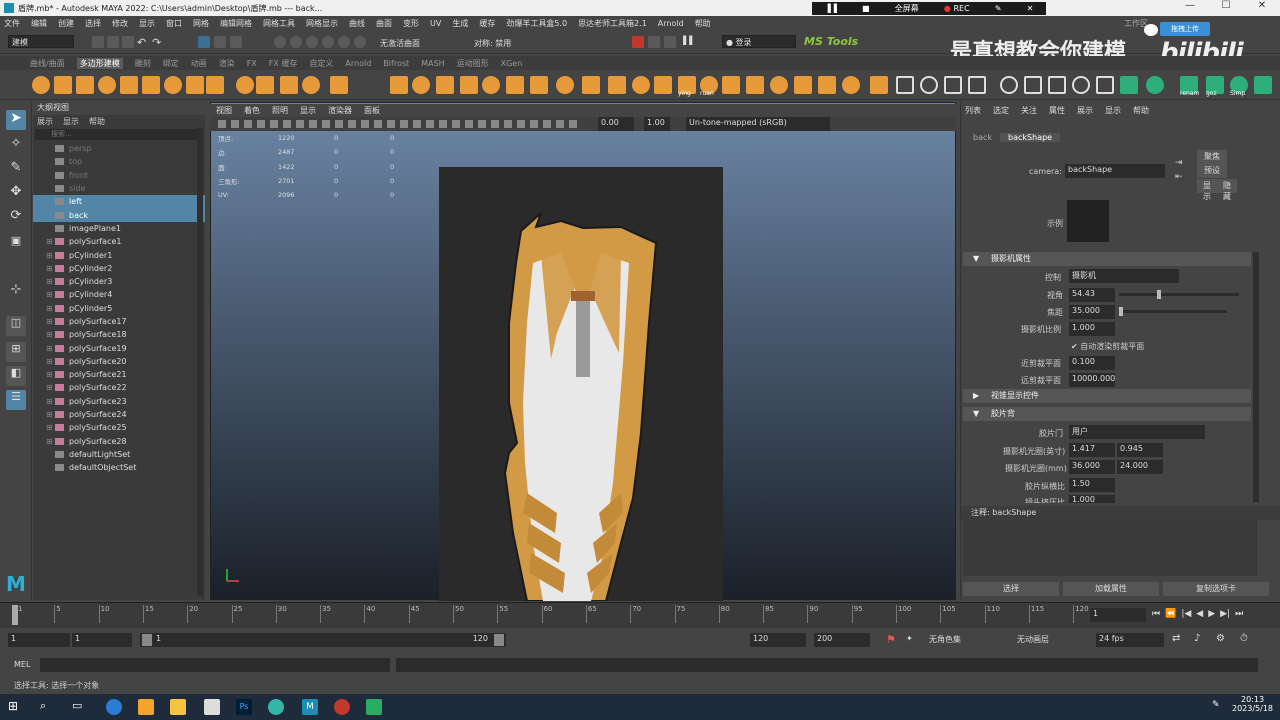 This screenshot has height=720, width=1280. I want to click on scale-tool-icon: ▣, so click(16, 244).